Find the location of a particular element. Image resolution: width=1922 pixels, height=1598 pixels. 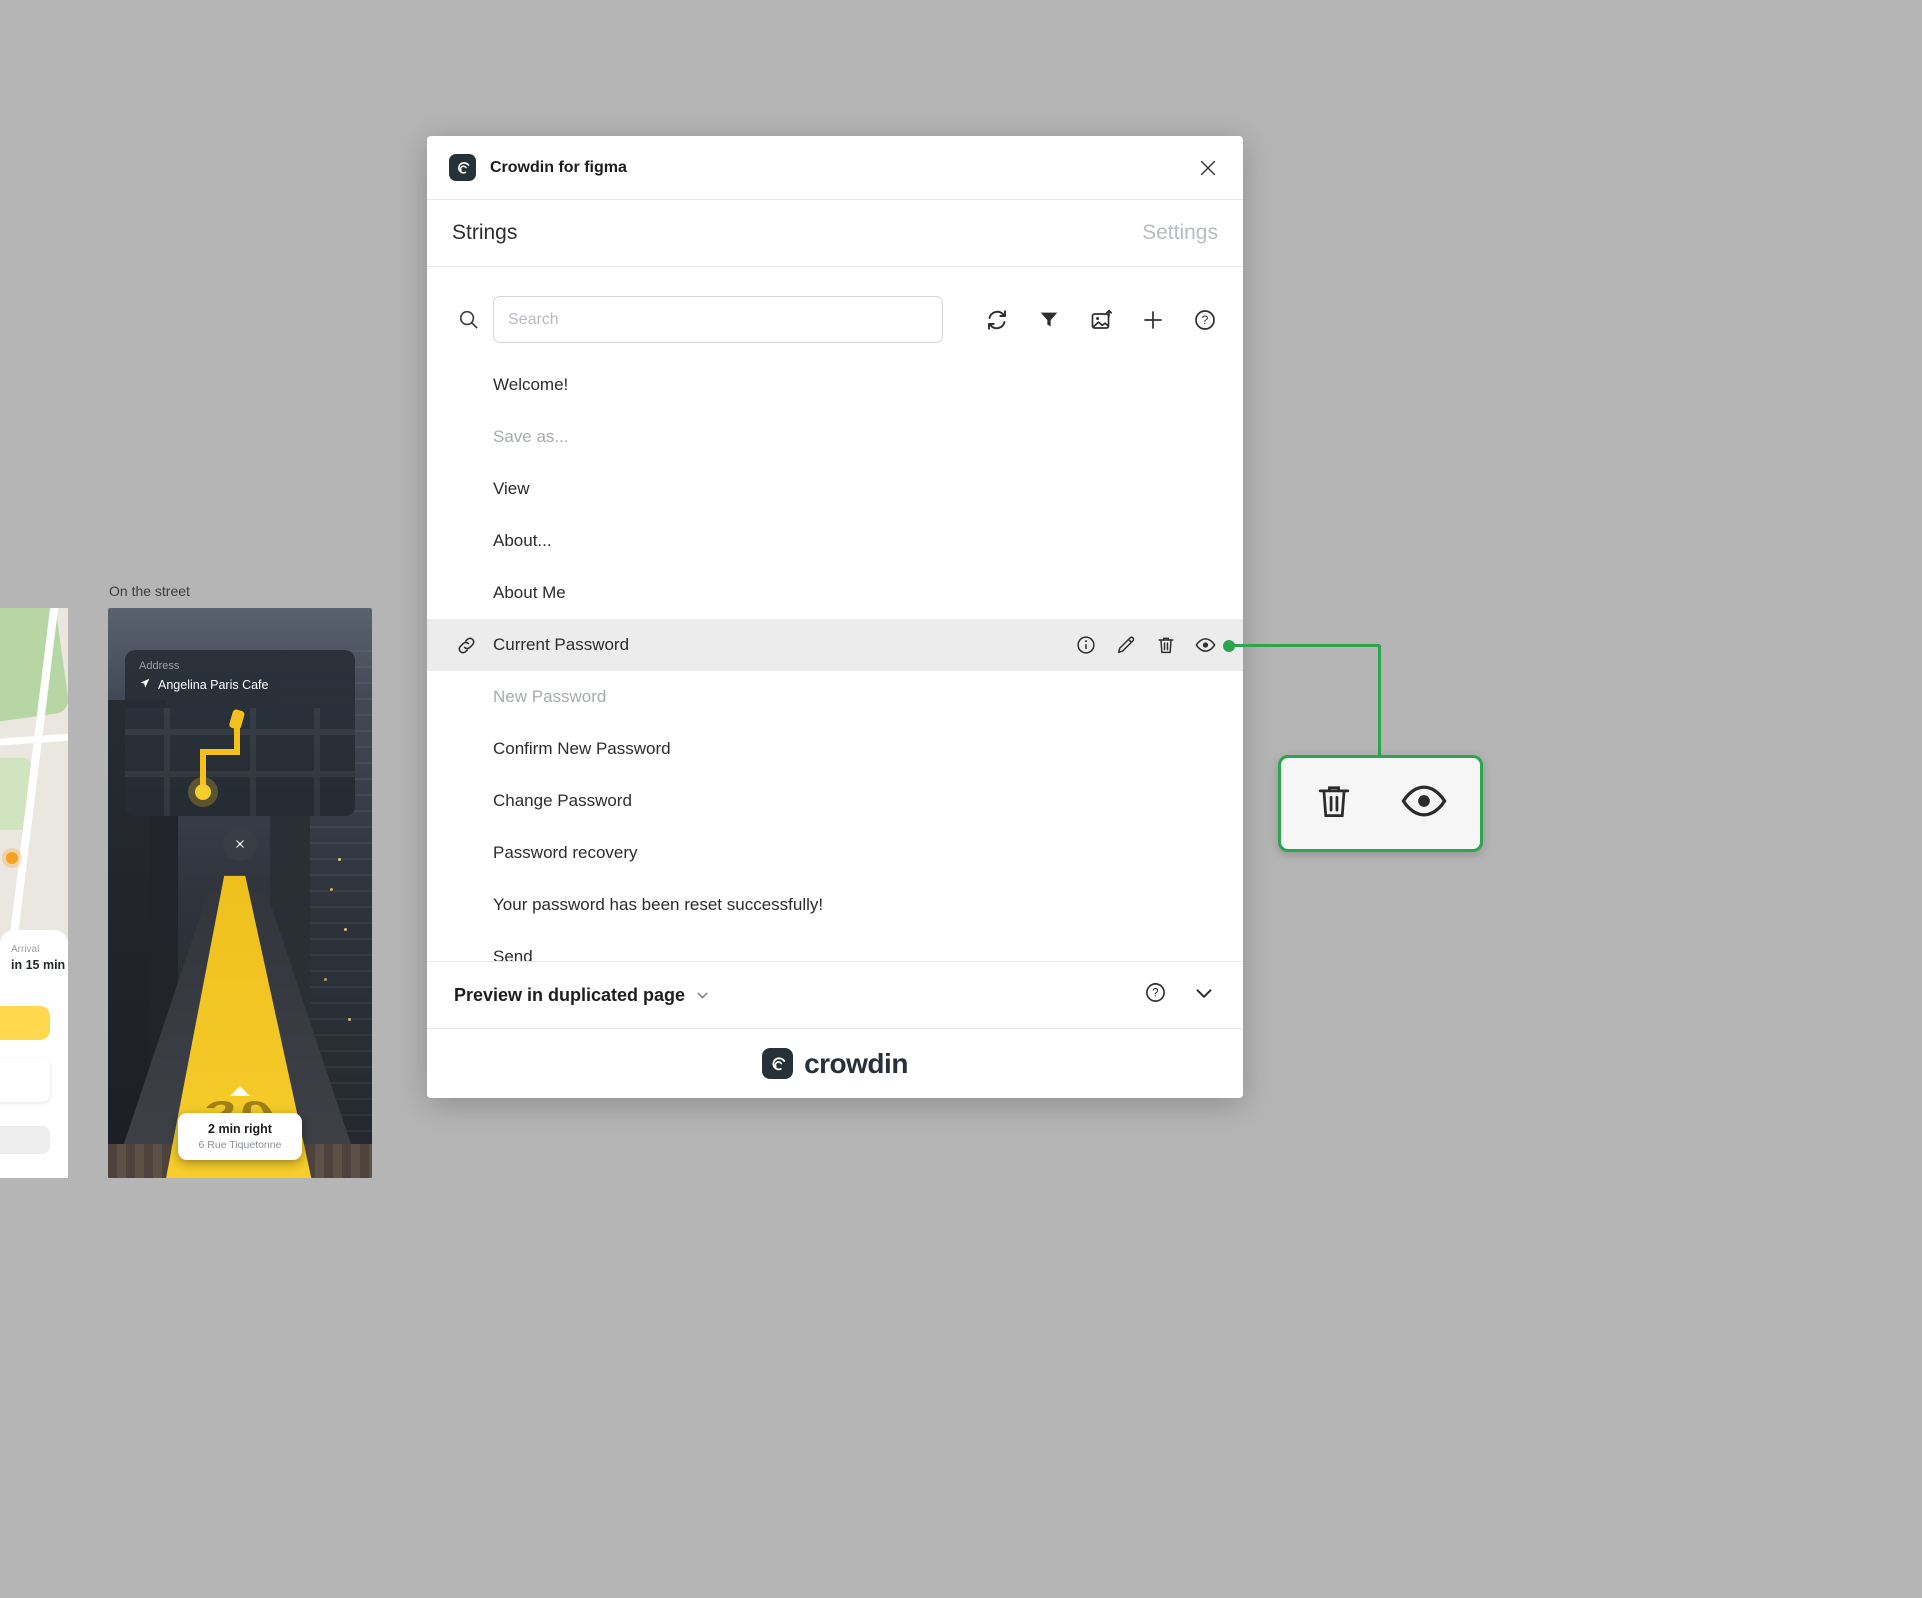

plus-icon is located at coordinates (1153, 320).